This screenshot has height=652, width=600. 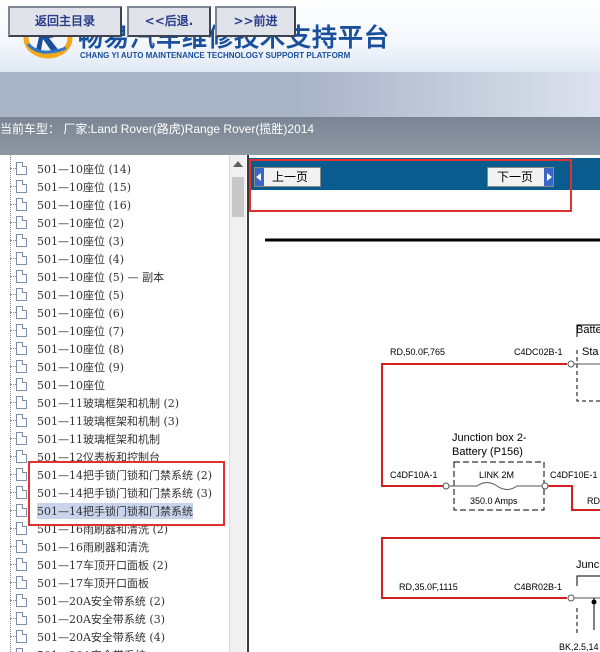 What do you see at coordinates (494, 501) in the screenshot?
I see `fuse-amps-label: 350.0 Amps` at bounding box center [494, 501].